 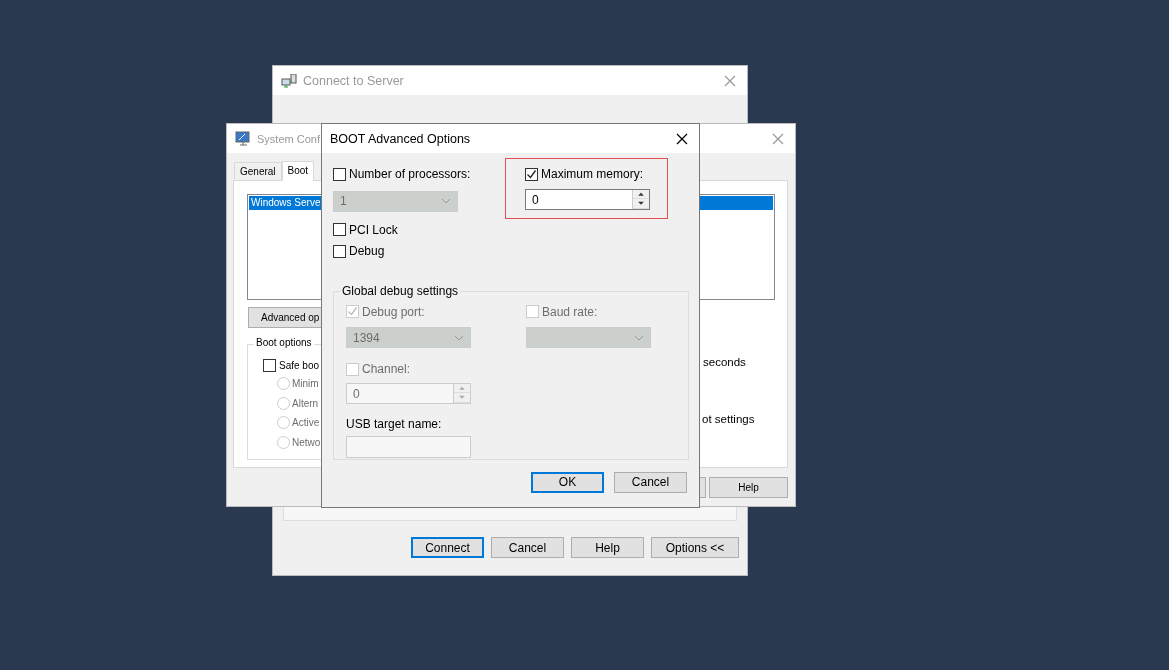 What do you see at coordinates (641, 194) in the screenshot?
I see `spin-up-icon` at bounding box center [641, 194].